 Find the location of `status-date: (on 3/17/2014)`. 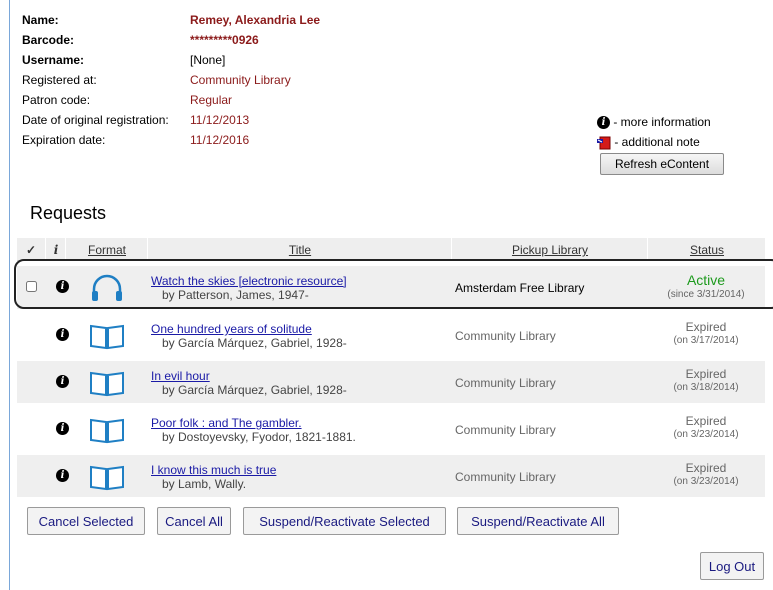

status-date: (on 3/17/2014) is located at coordinates (706, 340).